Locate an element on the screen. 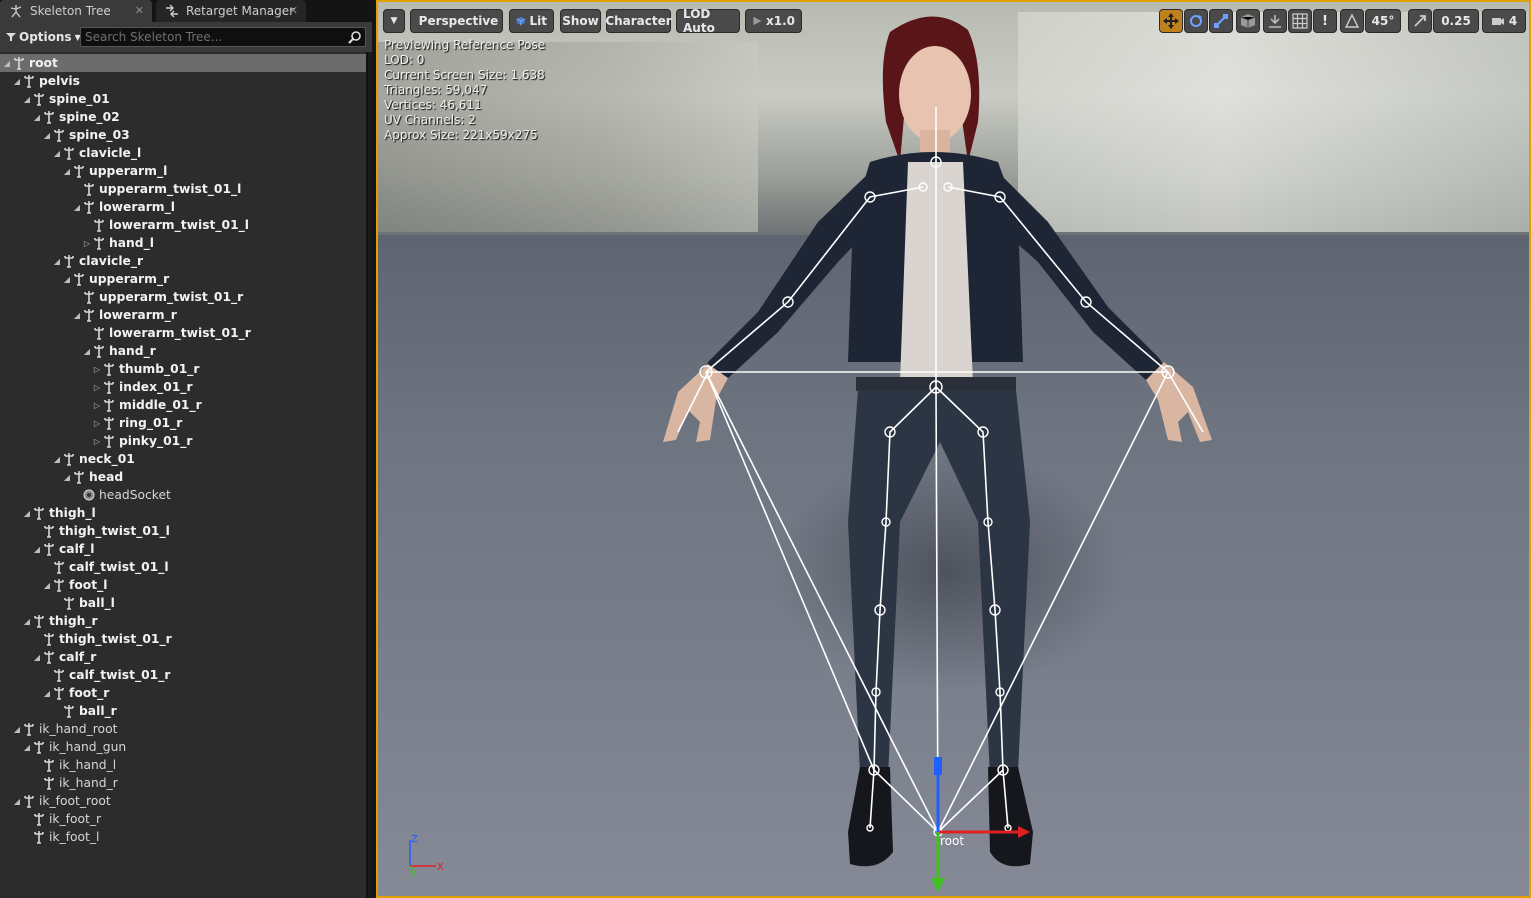  tree-row: ball_r is located at coordinates (183, 711).